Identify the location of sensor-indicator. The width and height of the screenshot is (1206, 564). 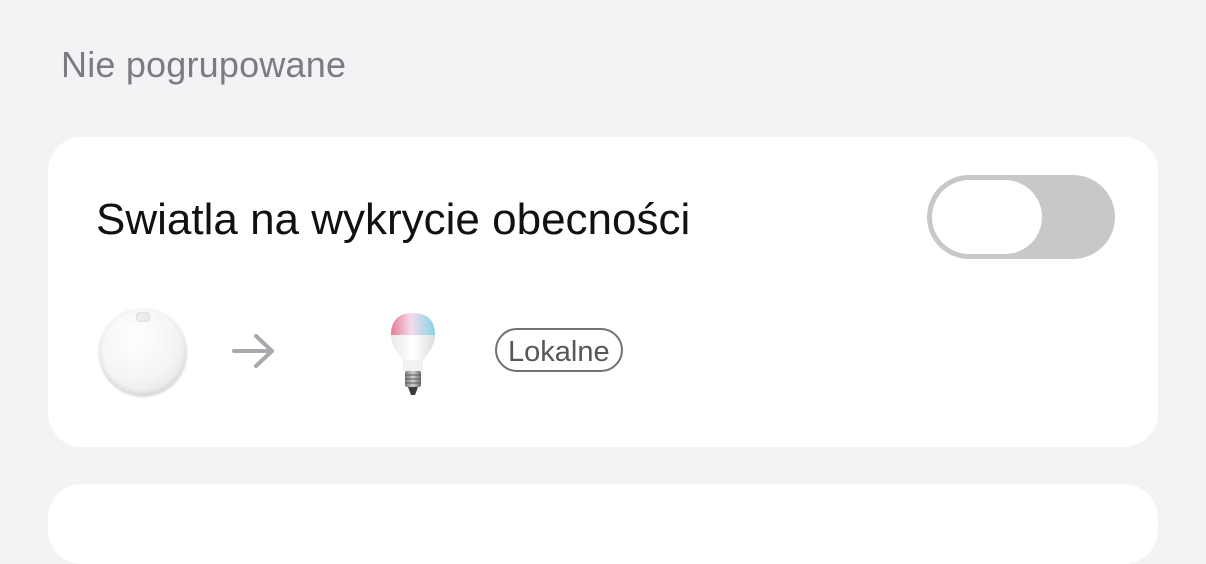
(143, 317).